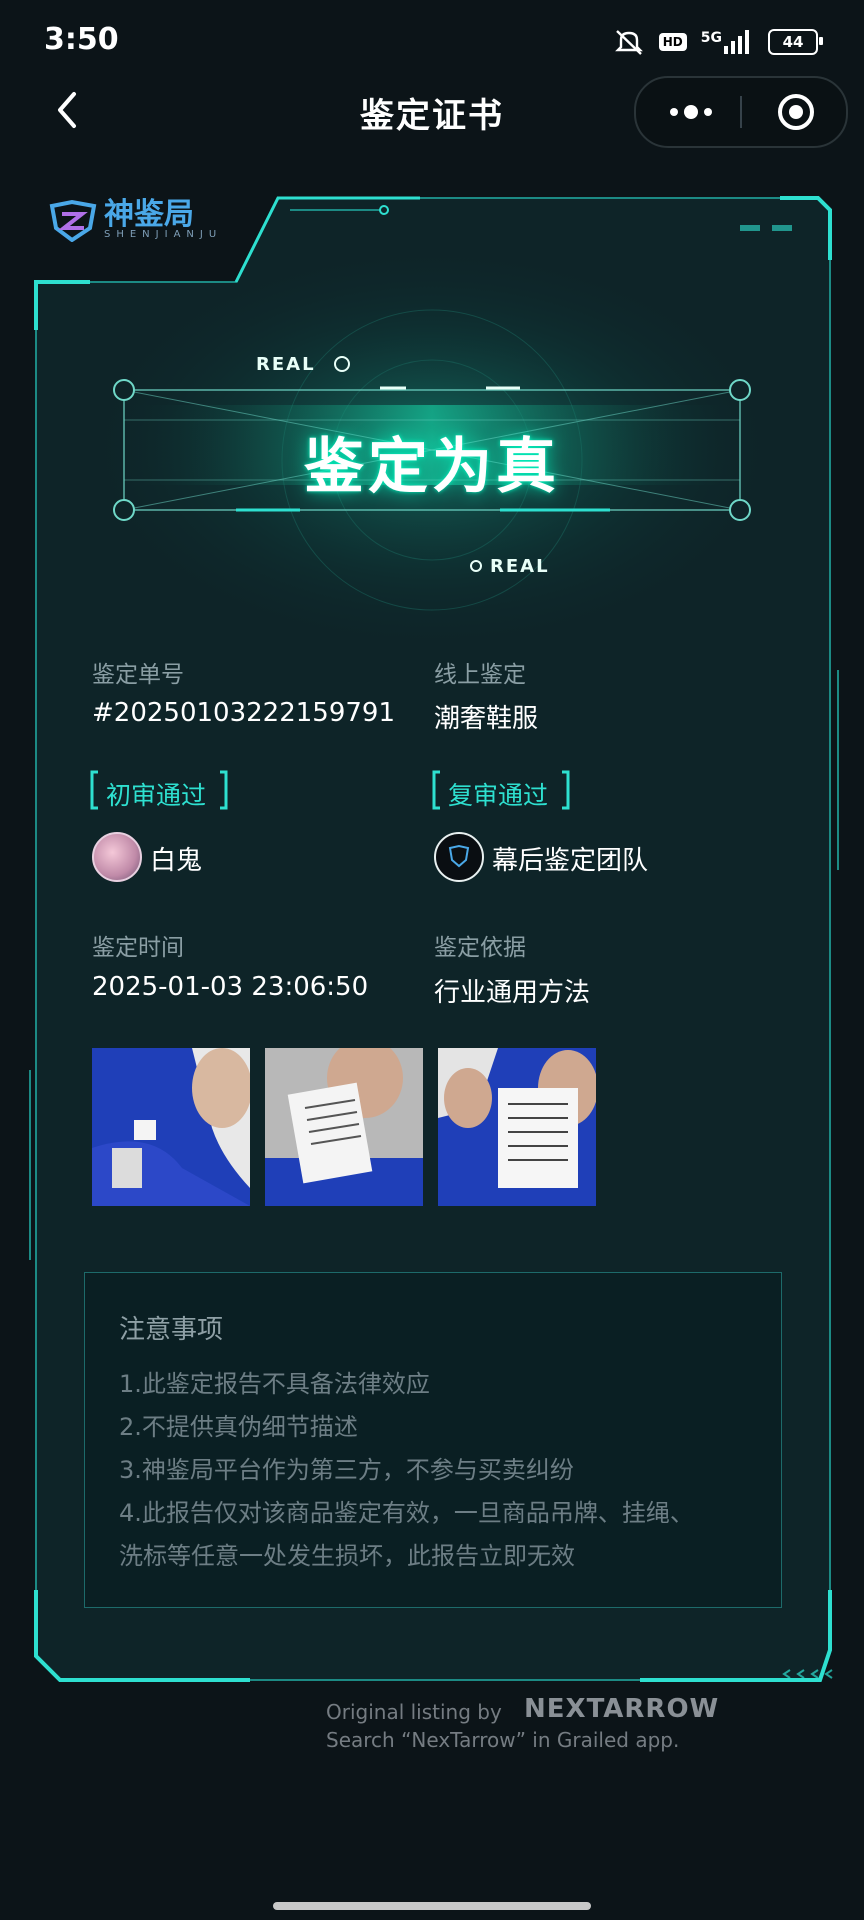  I want to click on status-icons: HD 5G 44, so click(718, 42).